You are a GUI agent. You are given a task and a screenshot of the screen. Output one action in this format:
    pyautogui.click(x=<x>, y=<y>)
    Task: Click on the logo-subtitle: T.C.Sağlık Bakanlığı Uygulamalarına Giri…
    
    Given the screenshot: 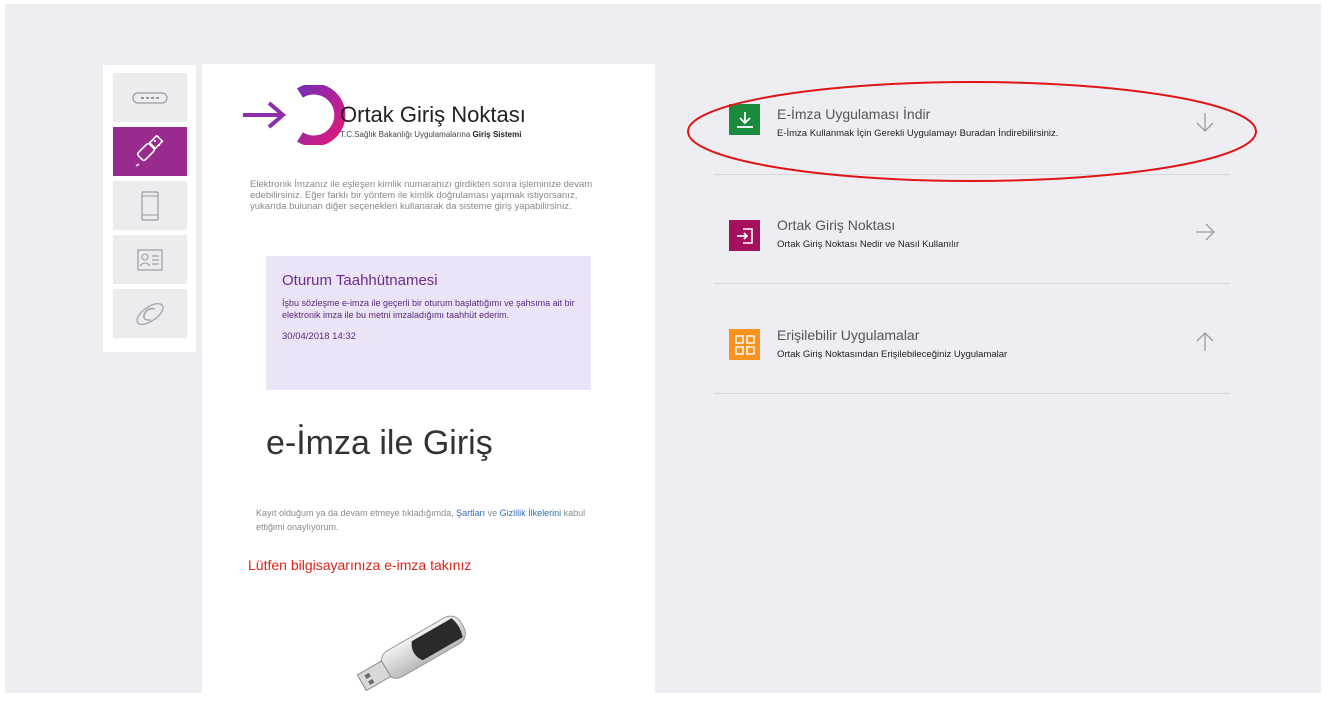 What is the action you would take?
    pyautogui.click(x=431, y=134)
    